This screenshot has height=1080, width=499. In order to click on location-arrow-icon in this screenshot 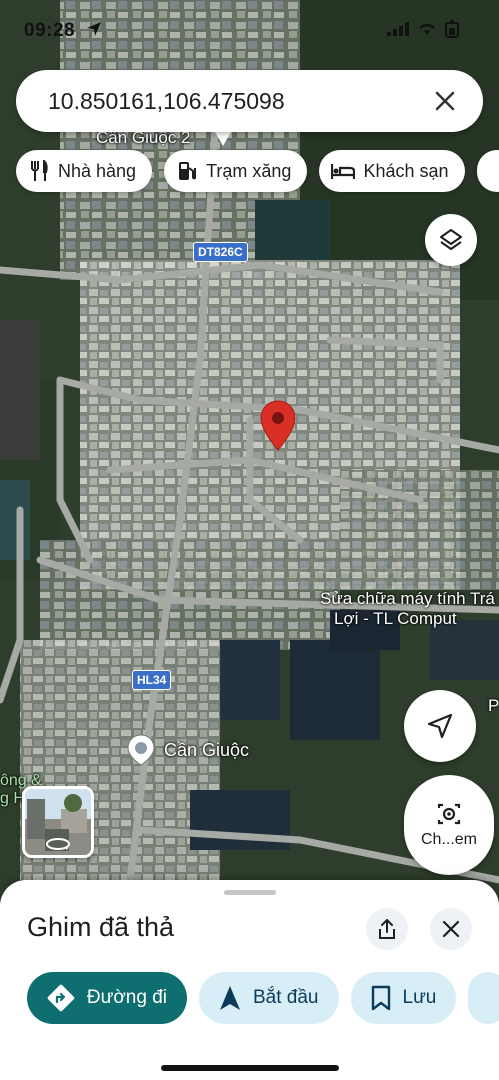, I will do `click(94, 29)`.